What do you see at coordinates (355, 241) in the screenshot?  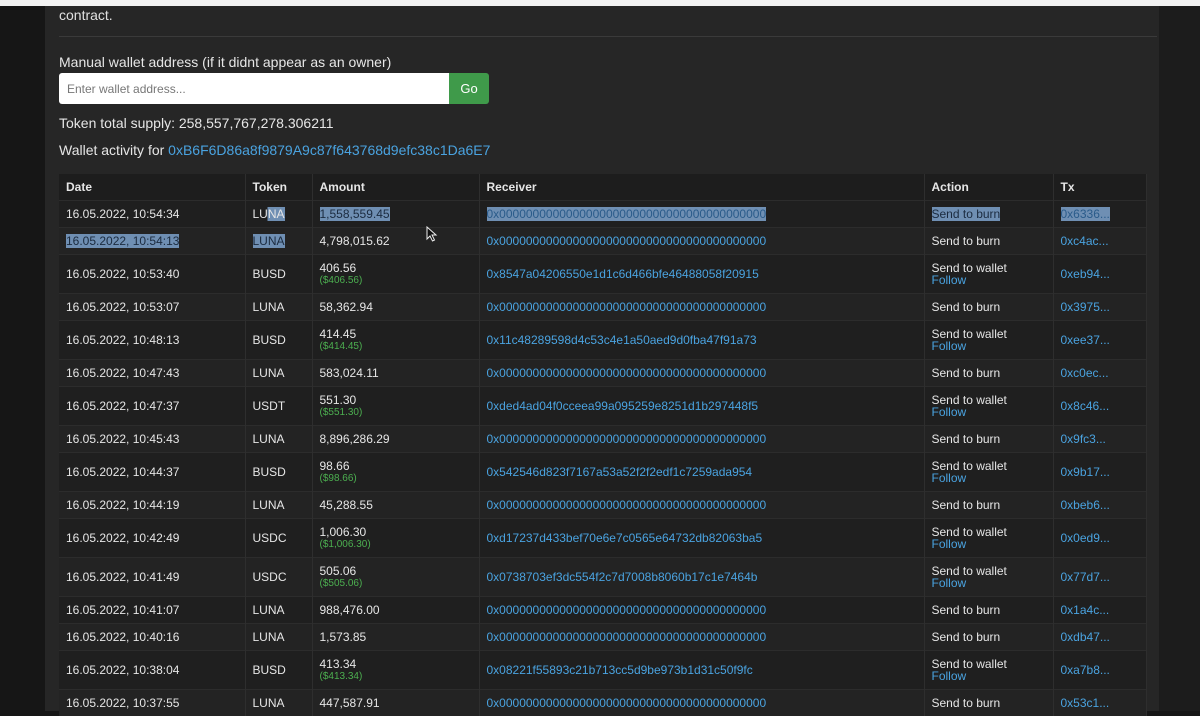 I see `amount-value: 4,798,015.62` at bounding box center [355, 241].